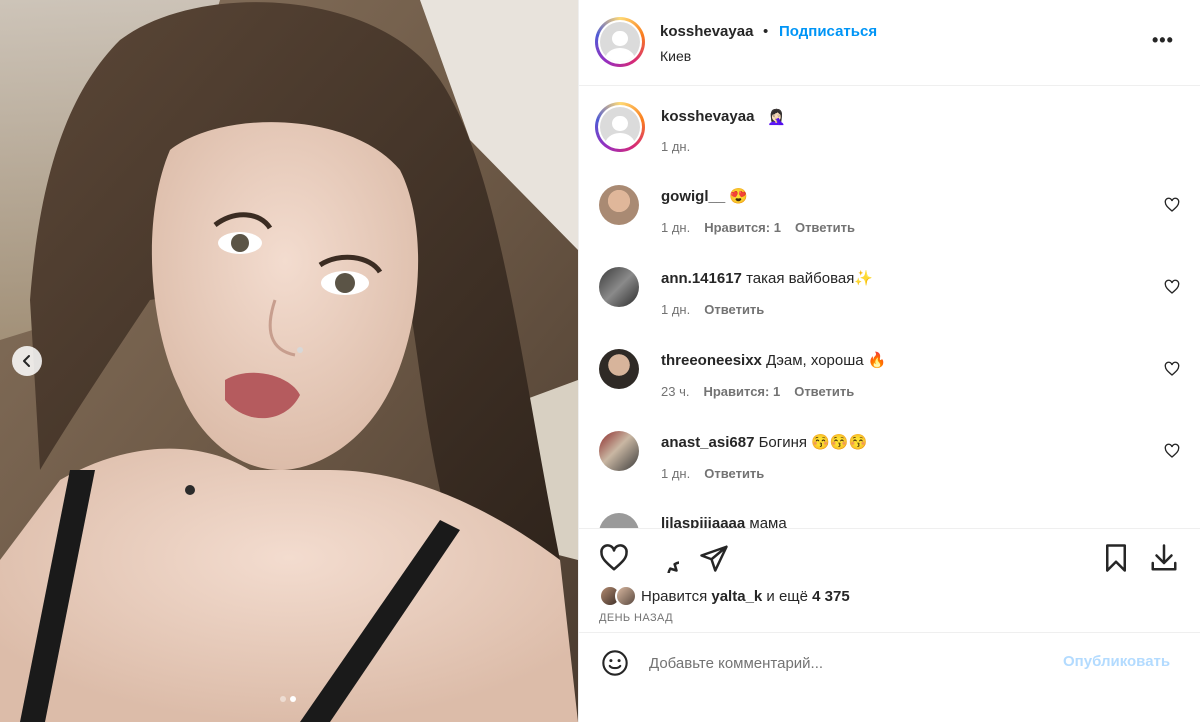 The image size is (1200, 722). I want to click on author-avatar, so click(620, 42).